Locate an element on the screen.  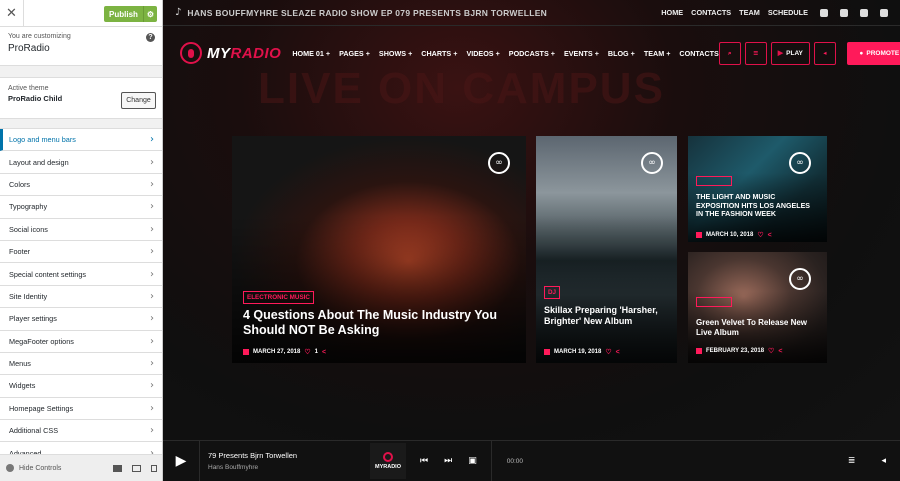
microphone-icon is located at coordinates (388, 457).